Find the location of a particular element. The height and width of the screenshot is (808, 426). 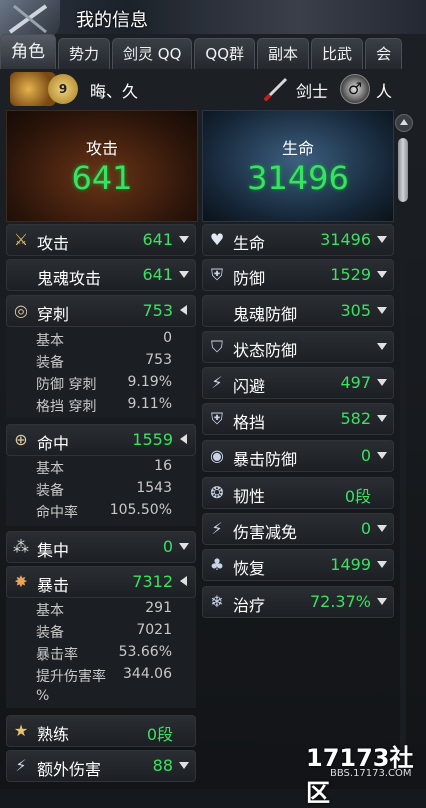

sword-class-icon is located at coordinates (275, 89).